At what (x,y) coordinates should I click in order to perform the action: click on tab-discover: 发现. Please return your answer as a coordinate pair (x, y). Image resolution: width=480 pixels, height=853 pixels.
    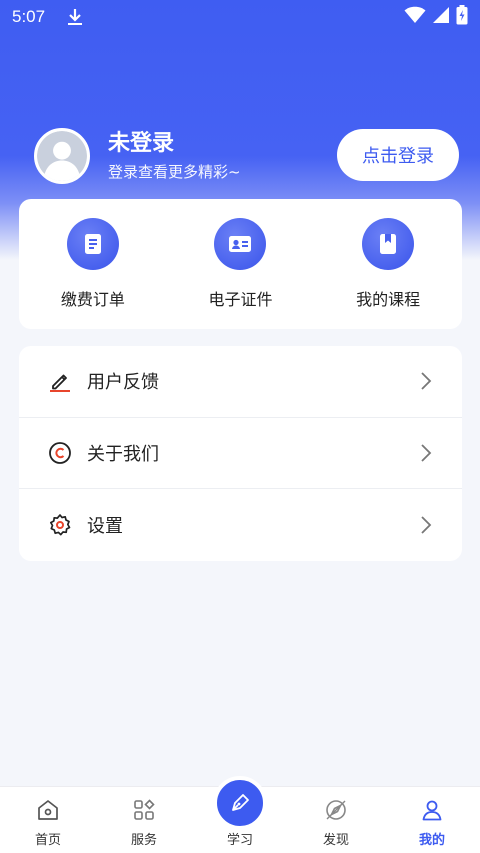
    Looking at the image, I should click on (336, 820).